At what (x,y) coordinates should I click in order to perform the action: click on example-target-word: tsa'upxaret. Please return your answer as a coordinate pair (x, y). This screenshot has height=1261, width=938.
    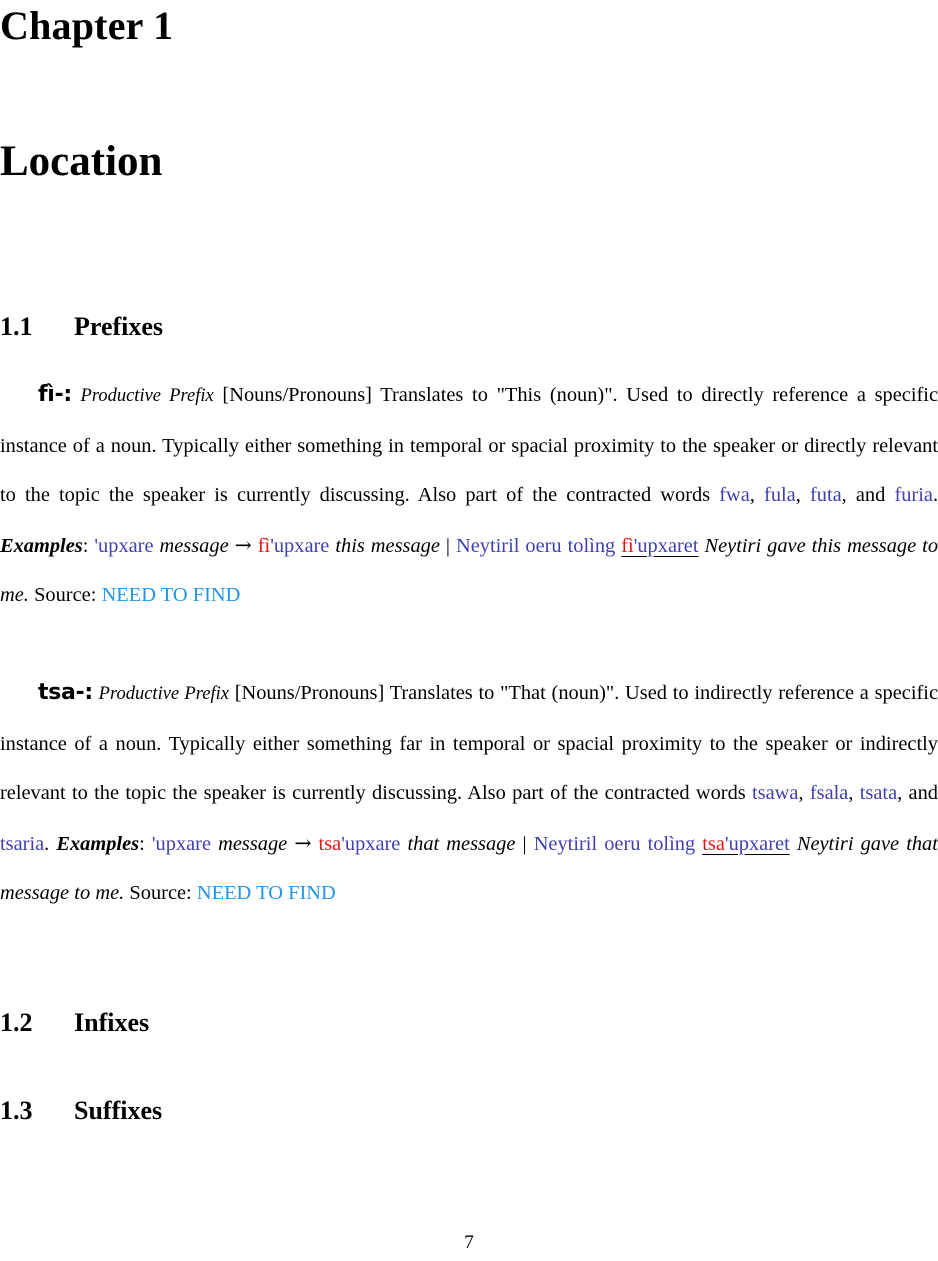
    Looking at the image, I should click on (745, 844).